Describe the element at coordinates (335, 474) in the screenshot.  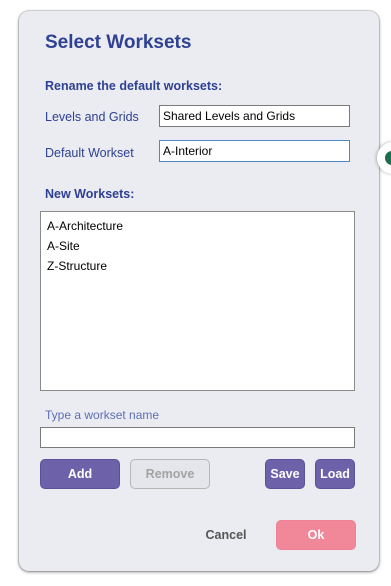
I see `load-button: Load` at that location.